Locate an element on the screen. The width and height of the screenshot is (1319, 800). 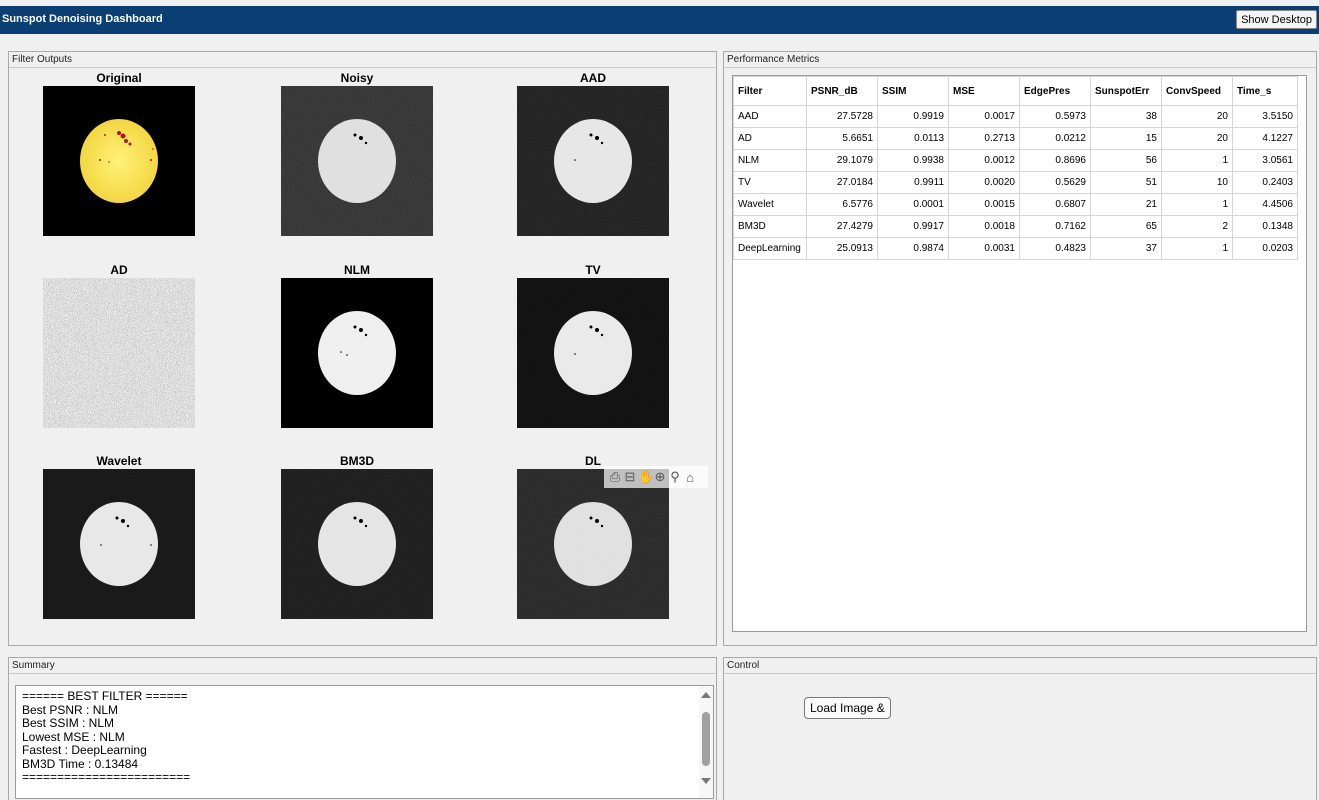
table-cell: 0.9919 is located at coordinates (913, 116).